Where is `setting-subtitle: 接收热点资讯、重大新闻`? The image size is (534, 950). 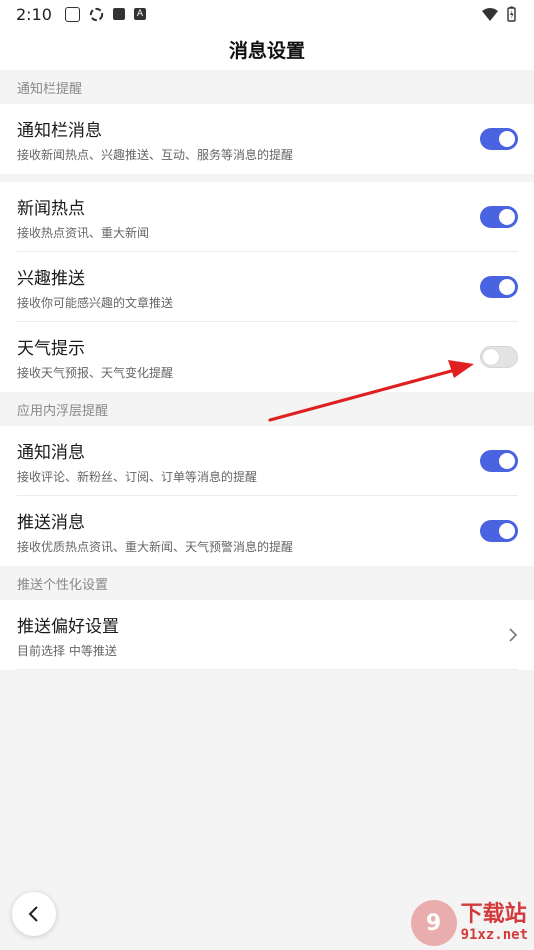 setting-subtitle: 接收热点资讯、重大新闻 is located at coordinates (83, 232).